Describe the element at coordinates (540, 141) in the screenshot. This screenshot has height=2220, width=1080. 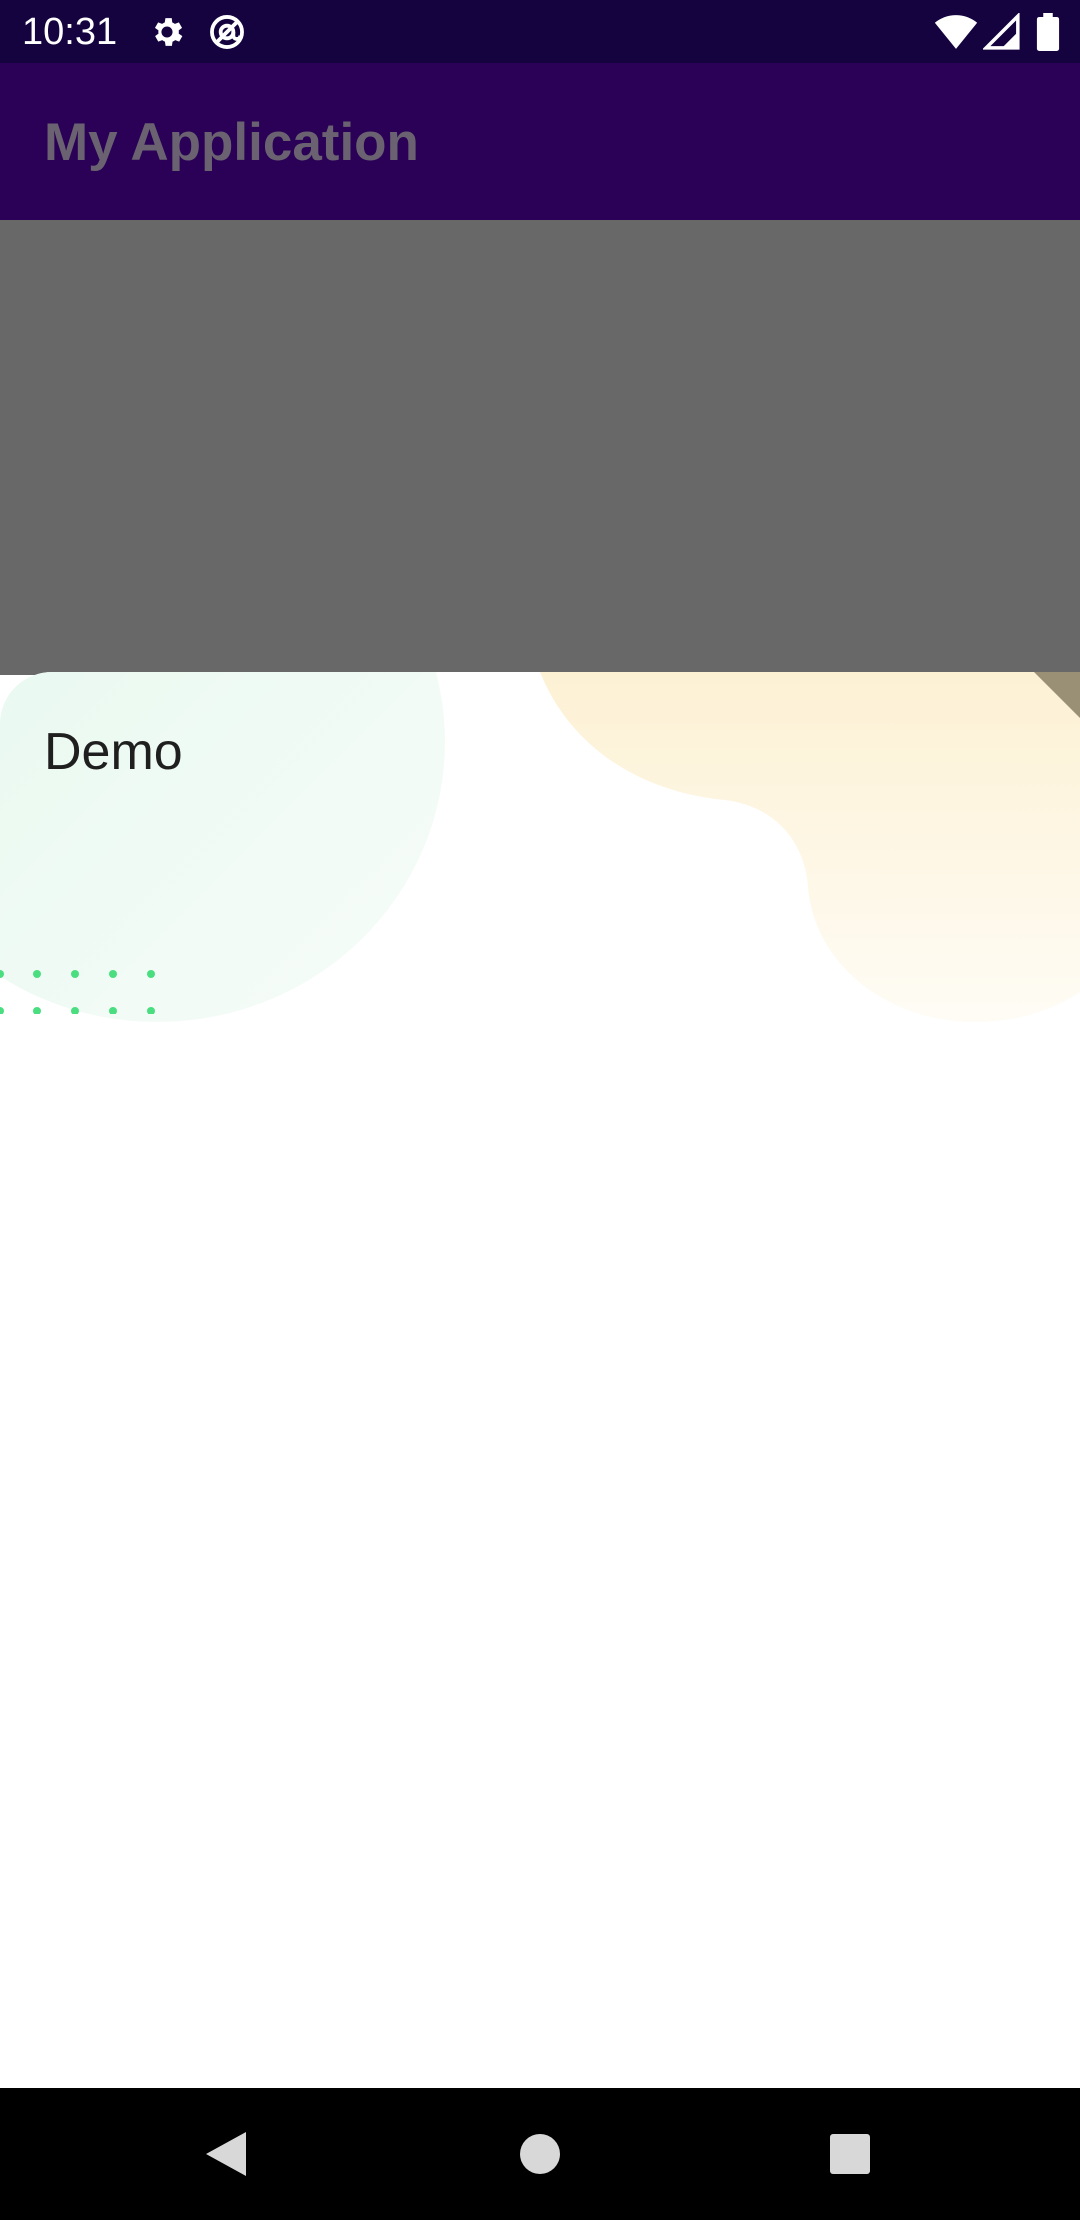
I see `app-bar: My Application` at that location.